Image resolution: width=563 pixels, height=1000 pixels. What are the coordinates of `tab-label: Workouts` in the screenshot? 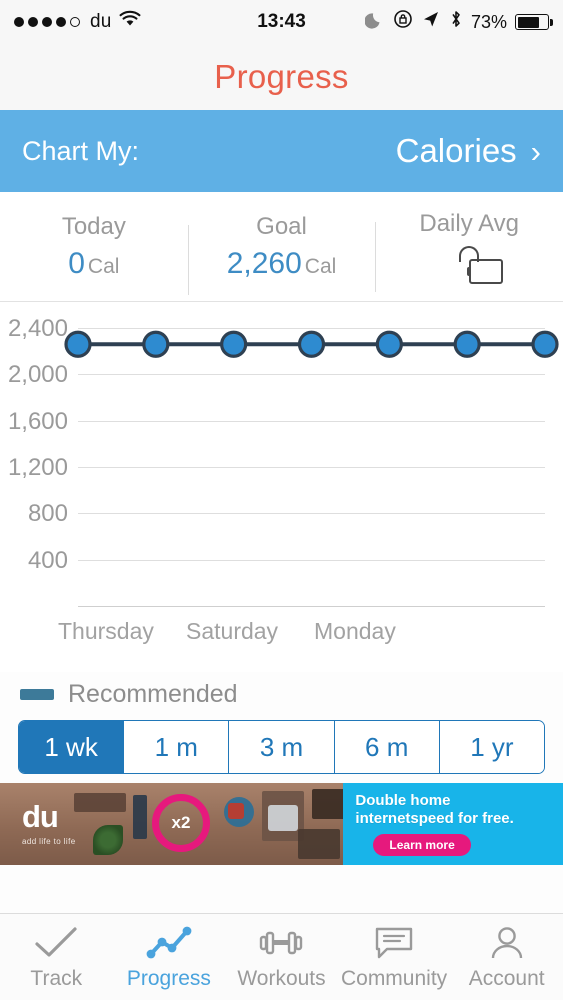 It's located at (281, 978).